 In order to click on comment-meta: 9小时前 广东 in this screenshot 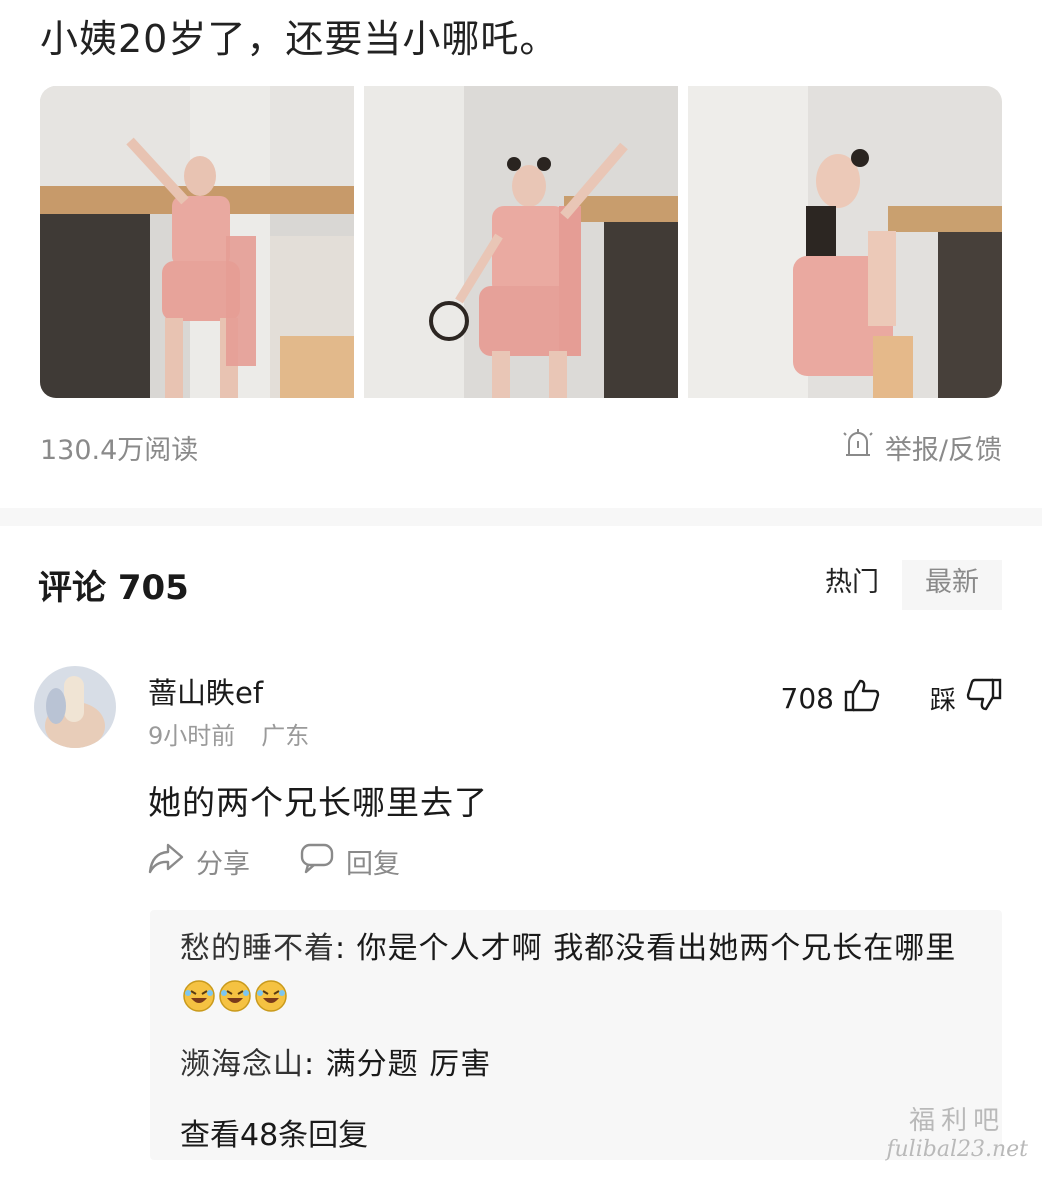, I will do `click(228, 733)`.